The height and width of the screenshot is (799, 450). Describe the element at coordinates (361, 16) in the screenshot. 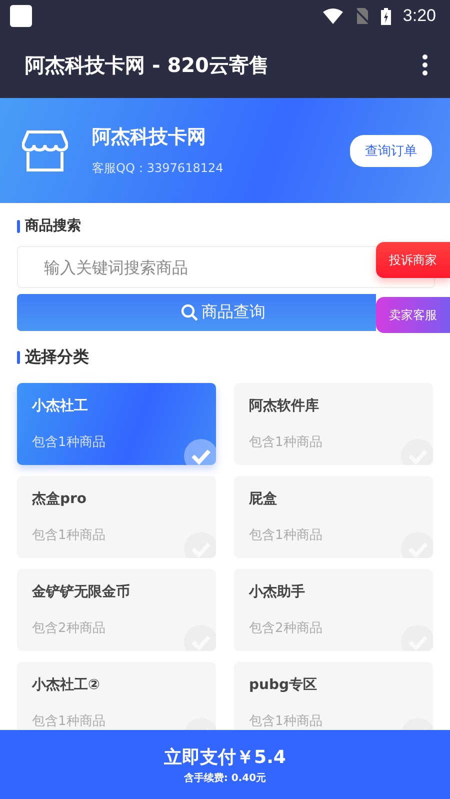

I see `no-sim-icon` at that location.